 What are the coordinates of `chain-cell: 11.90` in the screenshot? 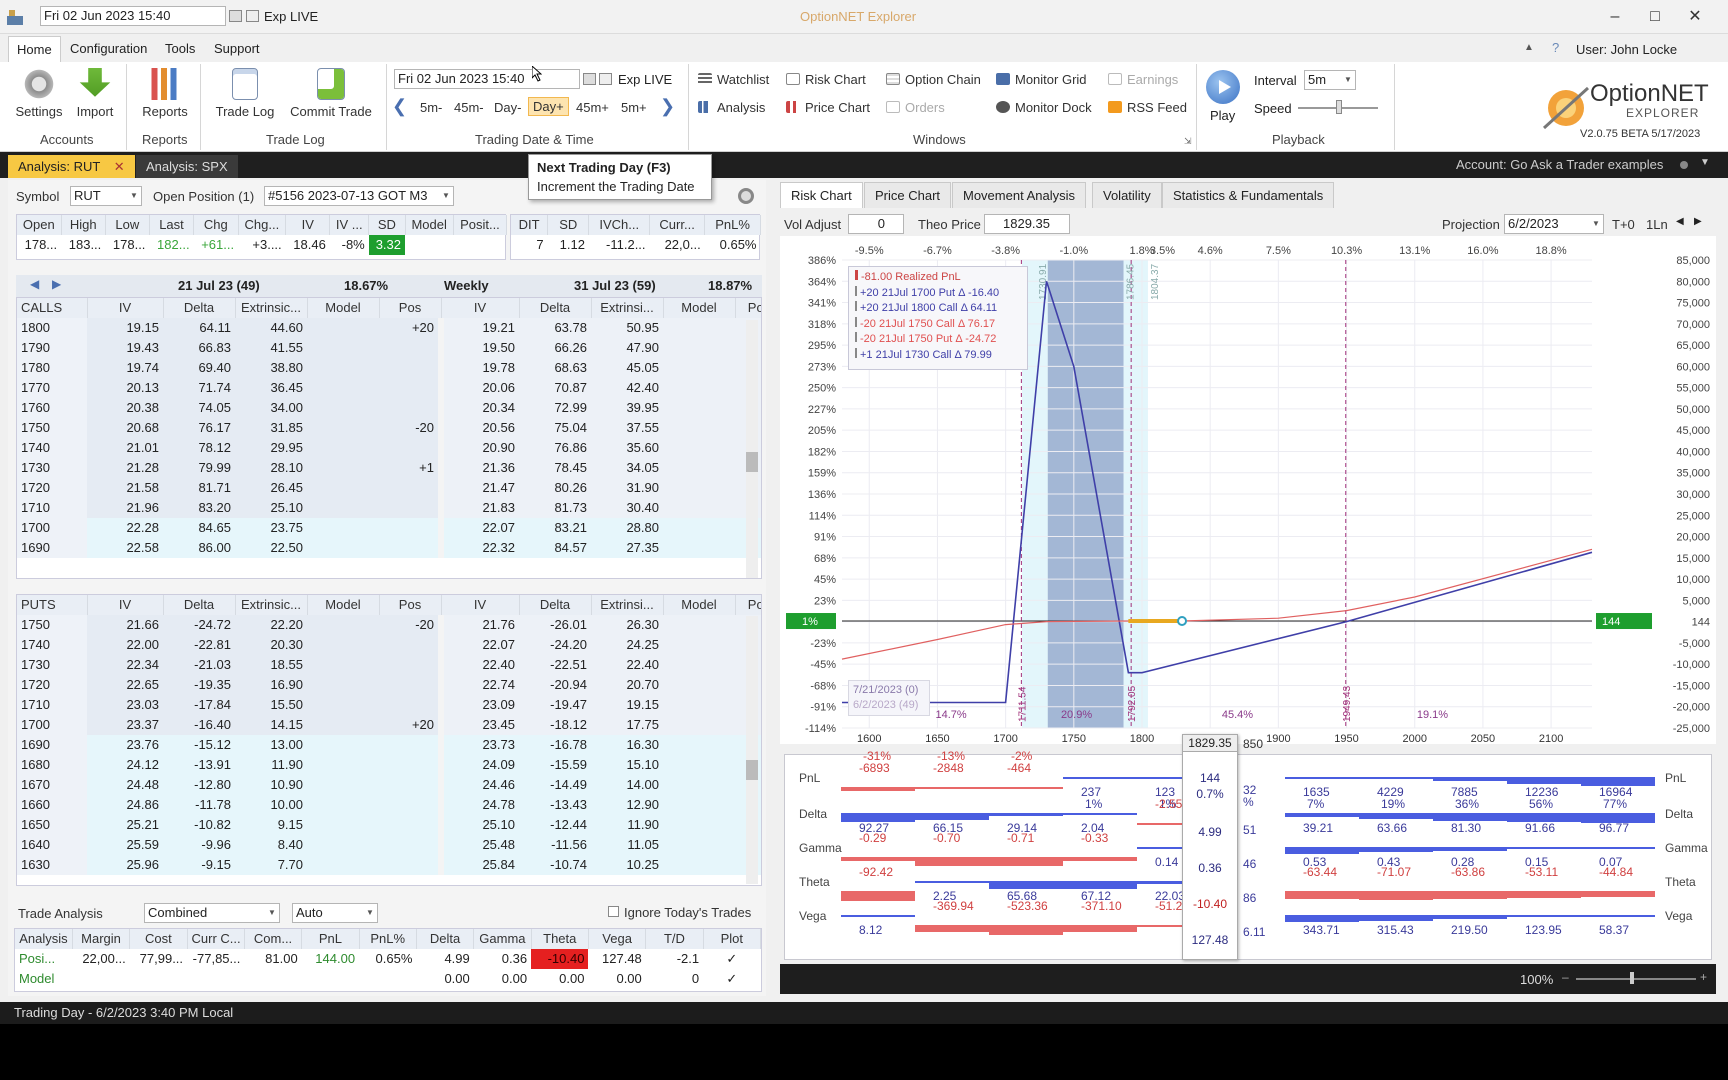 It's located at (271, 765).